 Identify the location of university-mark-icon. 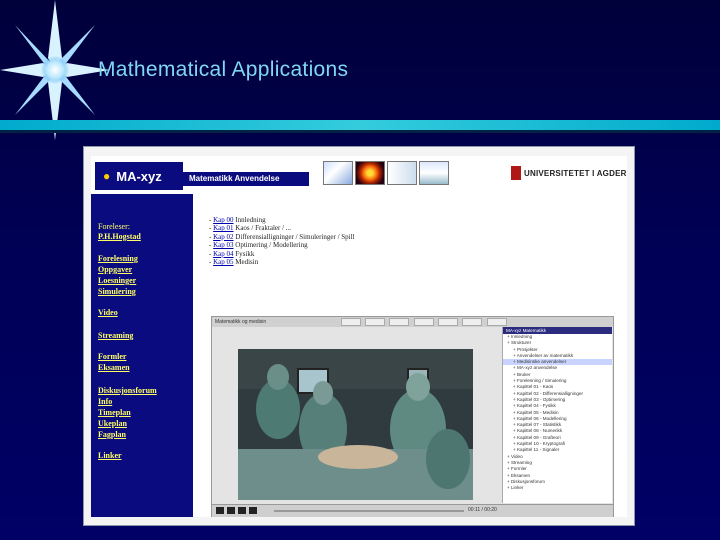
(516, 173).